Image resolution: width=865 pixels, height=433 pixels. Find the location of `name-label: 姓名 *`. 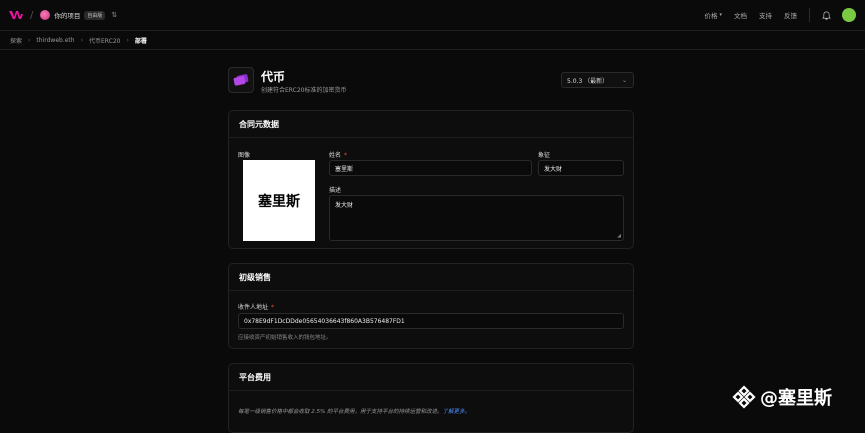

name-label: 姓名 * is located at coordinates (338, 155).